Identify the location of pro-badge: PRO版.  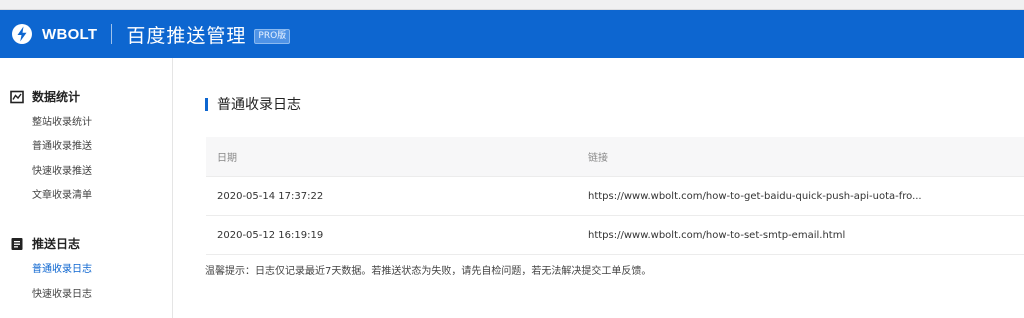
(272, 36).